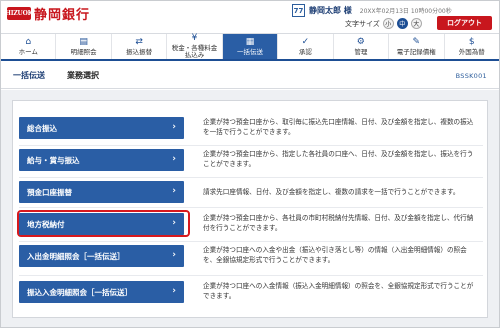  I want to click on page-title-bar: 一括伝送 業務選択 BSSK001, so click(250, 76).